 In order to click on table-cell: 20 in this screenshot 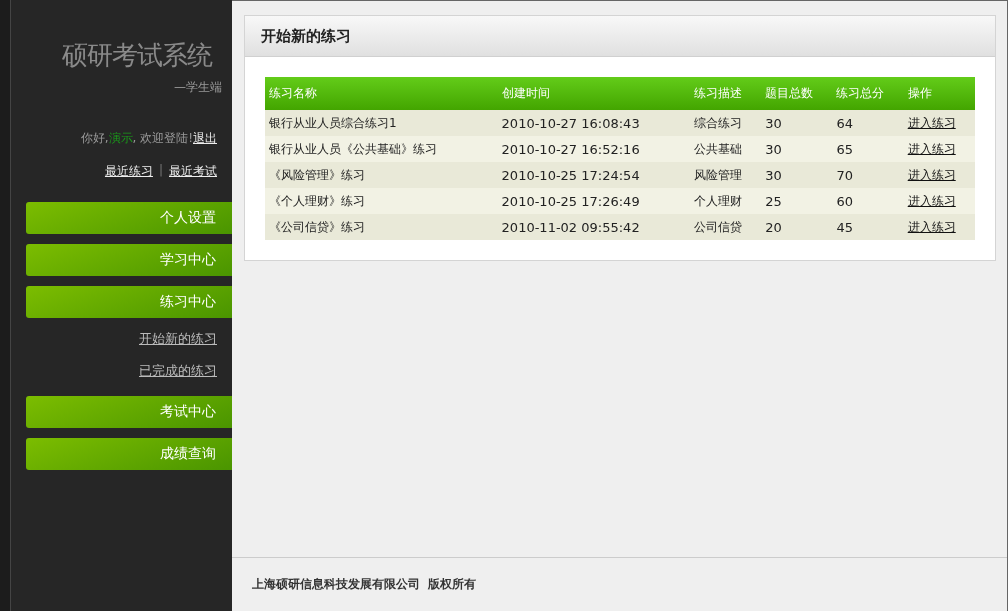, I will do `click(797, 227)`.